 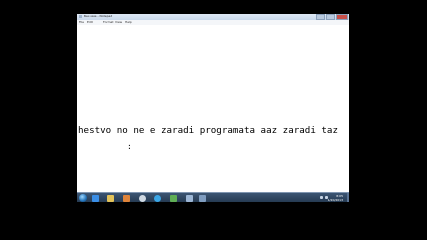 I want to click on media-player-icon, so click(x=126, y=198).